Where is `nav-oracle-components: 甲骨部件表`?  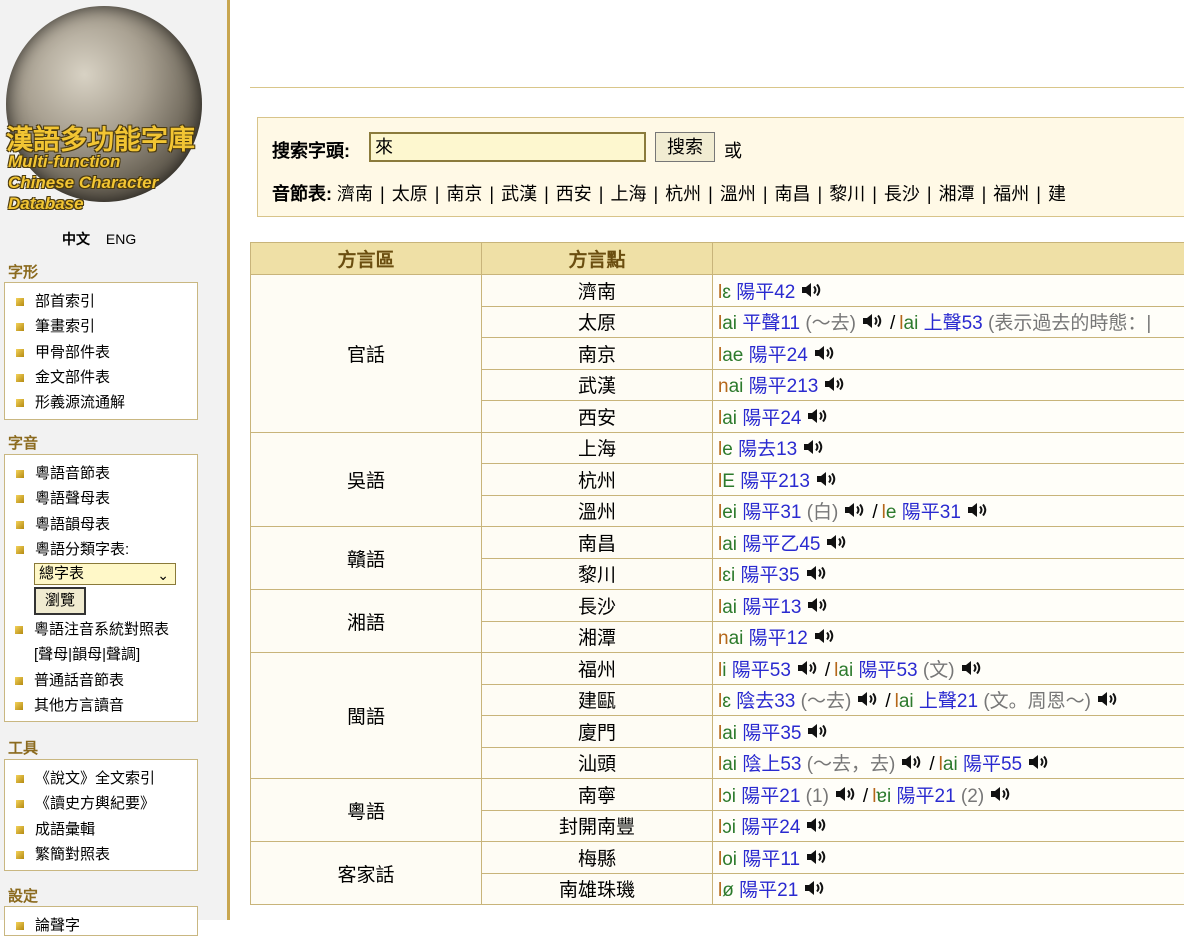
nav-oracle-components: 甲骨部件表 is located at coordinates (106, 352).